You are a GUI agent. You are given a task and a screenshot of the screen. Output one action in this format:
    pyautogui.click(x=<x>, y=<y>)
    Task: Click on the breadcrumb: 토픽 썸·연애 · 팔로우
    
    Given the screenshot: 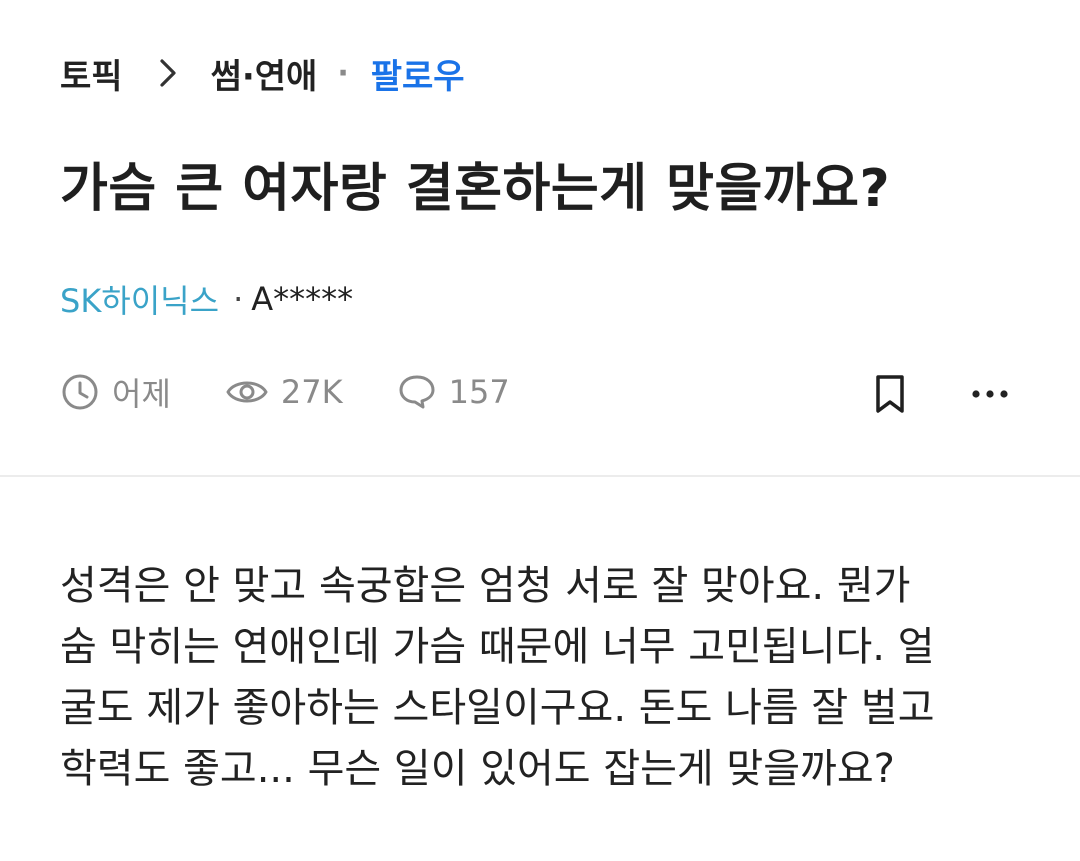 What is the action you would take?
    pyautogui.click(x=262, y=73)
    